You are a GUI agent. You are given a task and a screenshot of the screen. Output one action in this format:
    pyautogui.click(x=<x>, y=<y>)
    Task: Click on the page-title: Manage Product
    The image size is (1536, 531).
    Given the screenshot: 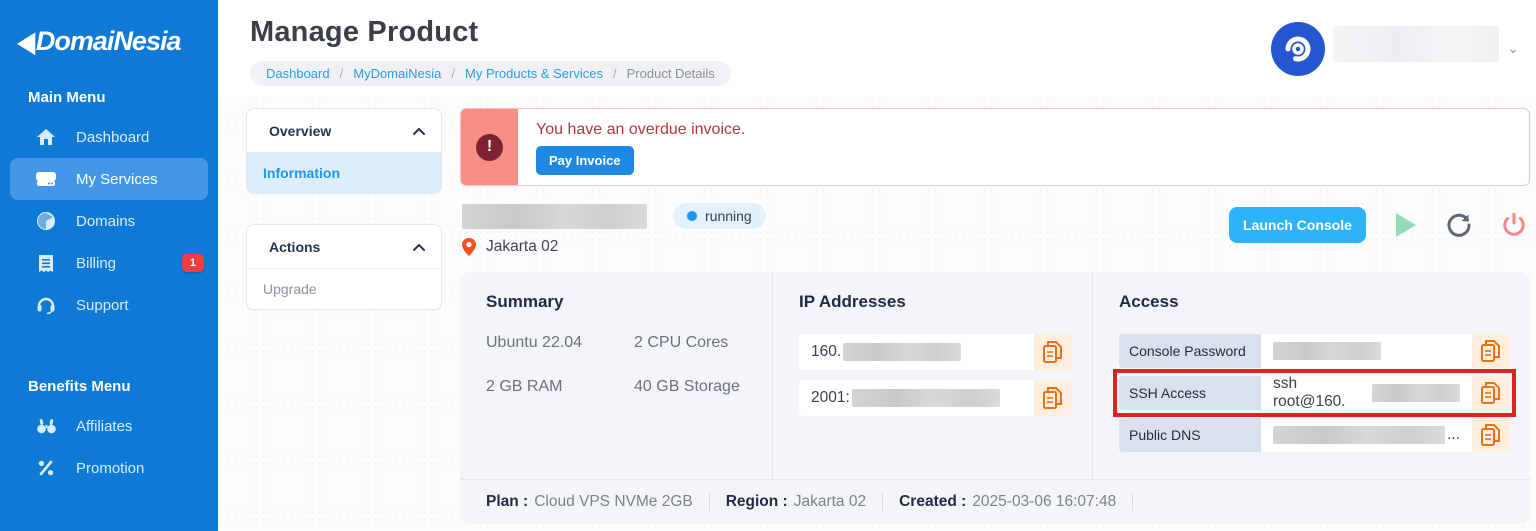 What is the action you would take?
    pyautogui.click(x=364, y=32)
    